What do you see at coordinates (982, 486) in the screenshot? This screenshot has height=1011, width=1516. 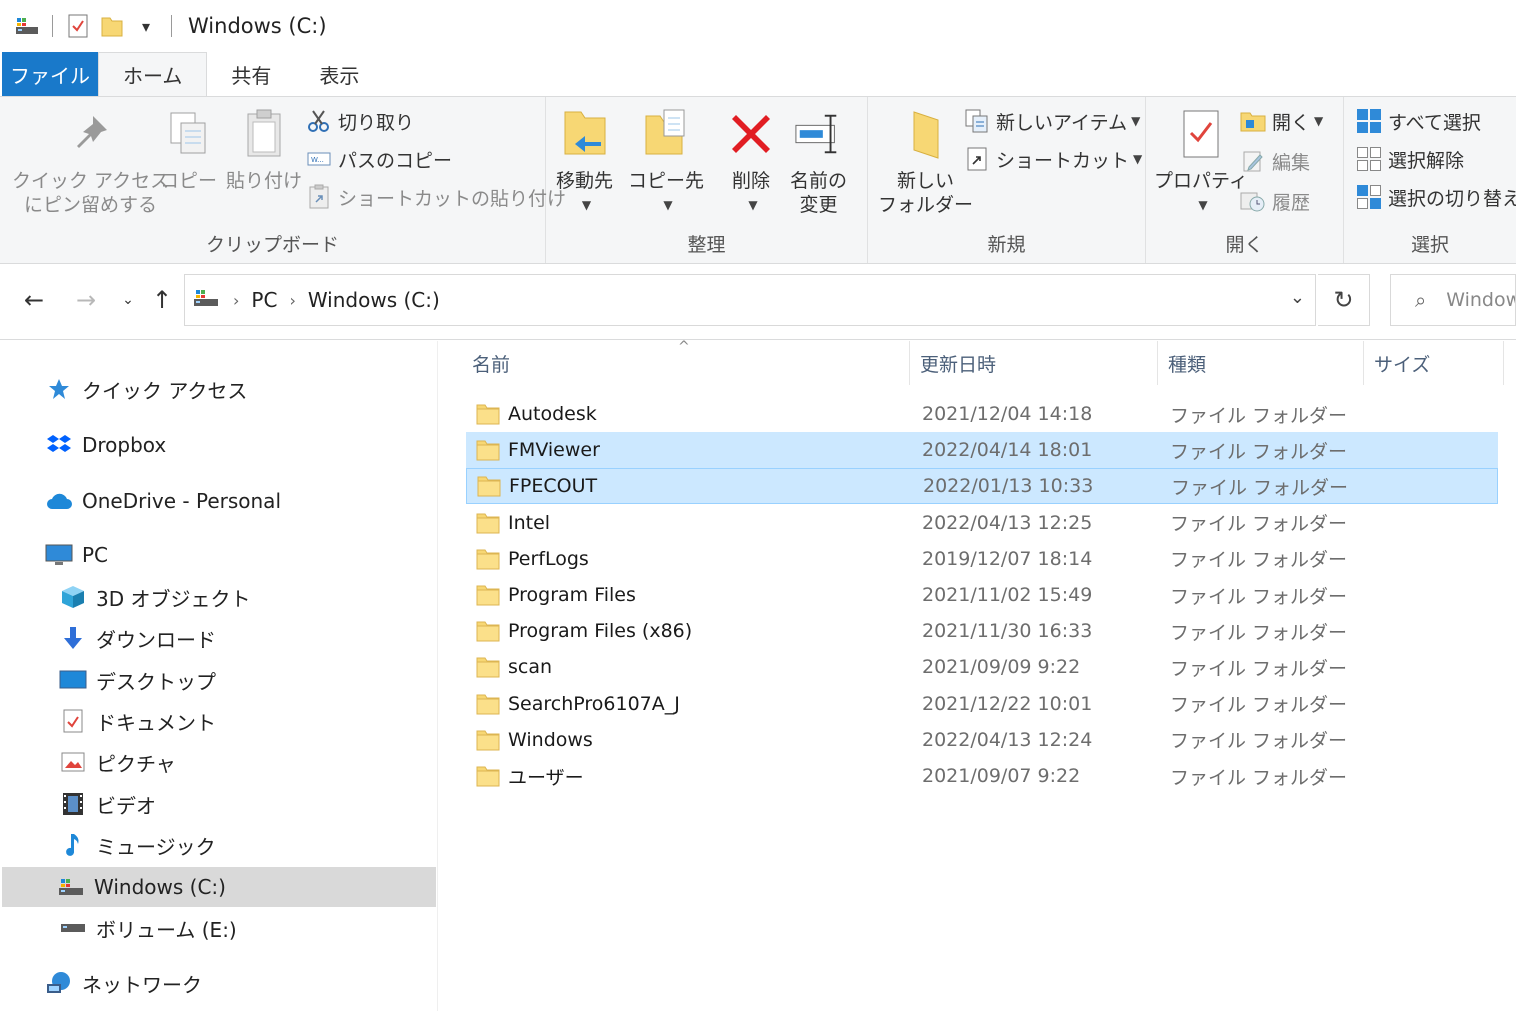 I see `table-row: FPECOUT 2022/01/13 10:33 ファイル フォルダー` at bounding box center [982, 486].